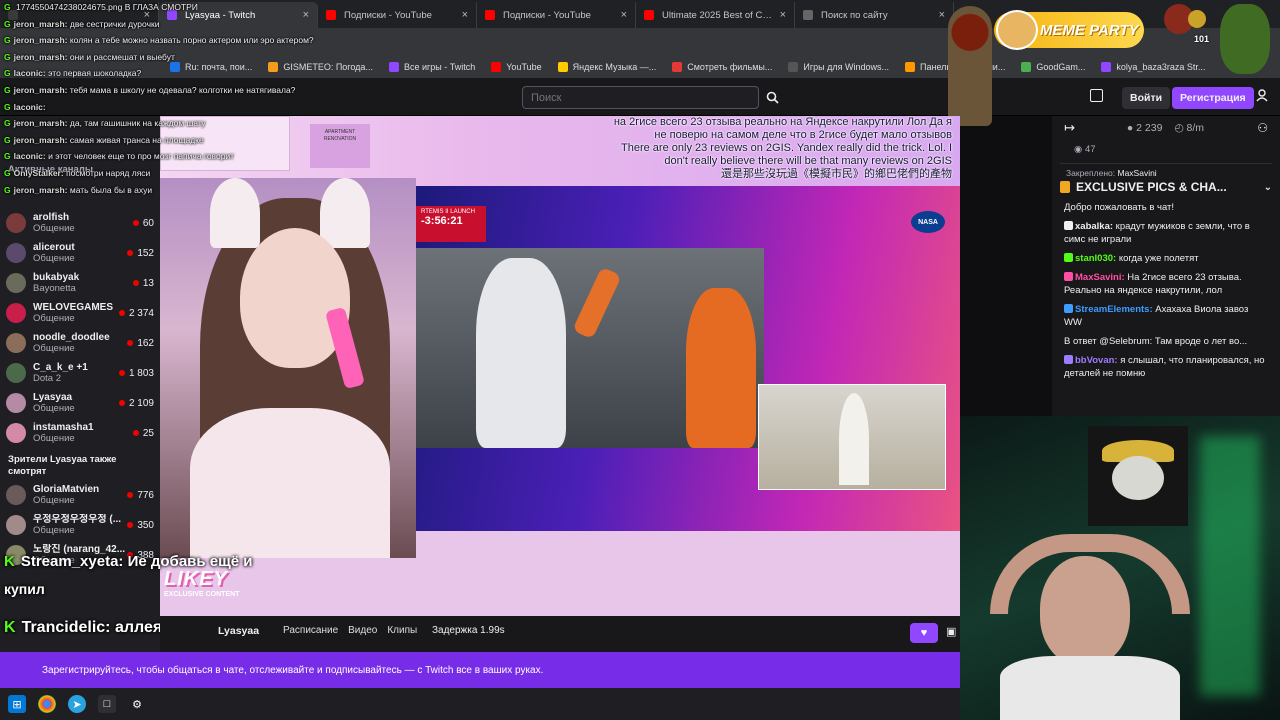 The width and height of the screenshot is (1280, 720). What do you see at coordinates (640, 97) in the screenshot?
I see `search-input` at bounding box center [640, 97].